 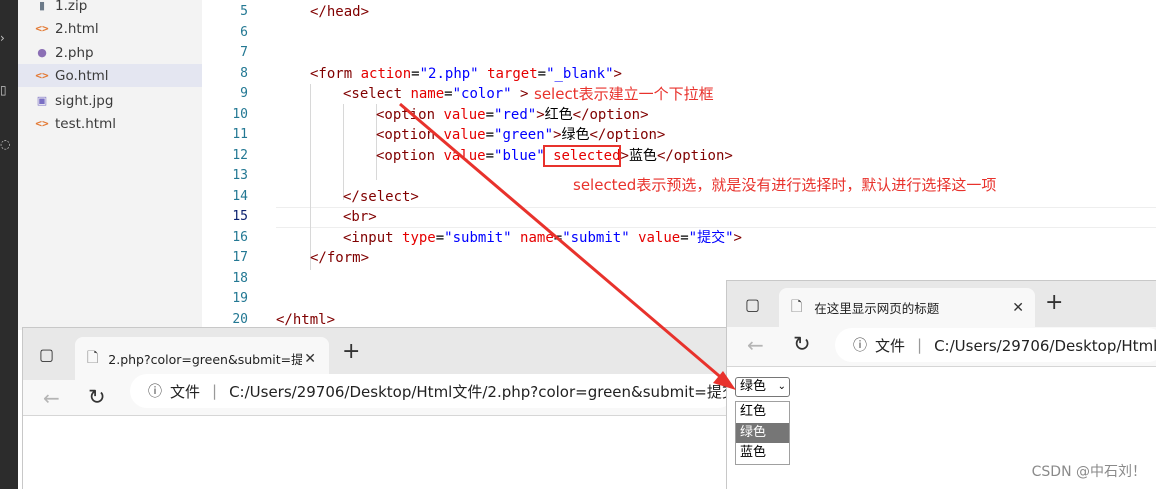 What do you see at coordinates (1088, 472) in the screenshot?
I see `watermark: CSDN @中石刘！` at bounding box center [1088, 472].